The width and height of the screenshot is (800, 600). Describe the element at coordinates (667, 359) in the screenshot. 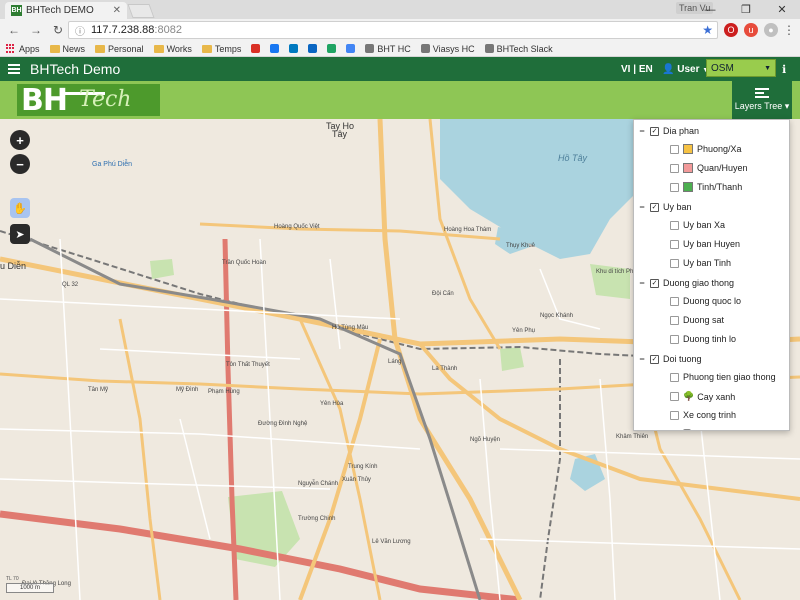

I see `layer-group: − ✓ Doi tuong` at that location.